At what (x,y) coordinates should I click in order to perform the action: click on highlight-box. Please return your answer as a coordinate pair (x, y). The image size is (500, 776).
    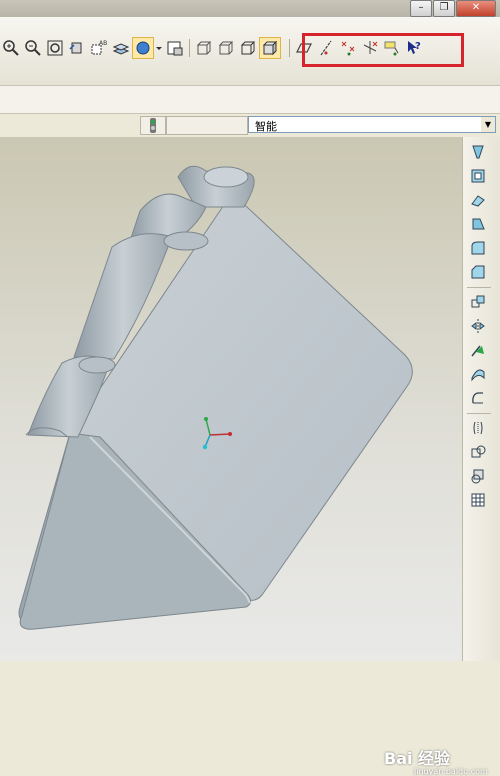
    Looking at the image, I should click on (383, 50).